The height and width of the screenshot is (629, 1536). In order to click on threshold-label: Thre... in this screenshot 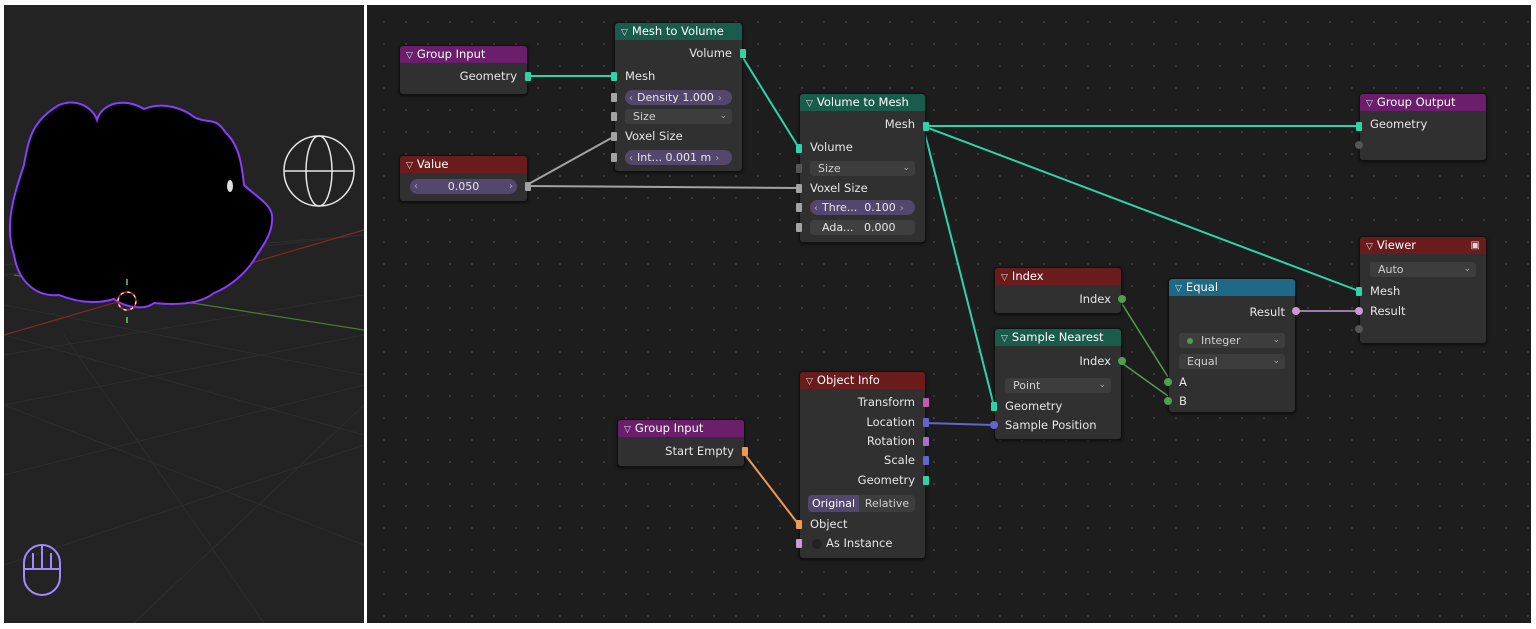, I will do `click(840, 207)`.